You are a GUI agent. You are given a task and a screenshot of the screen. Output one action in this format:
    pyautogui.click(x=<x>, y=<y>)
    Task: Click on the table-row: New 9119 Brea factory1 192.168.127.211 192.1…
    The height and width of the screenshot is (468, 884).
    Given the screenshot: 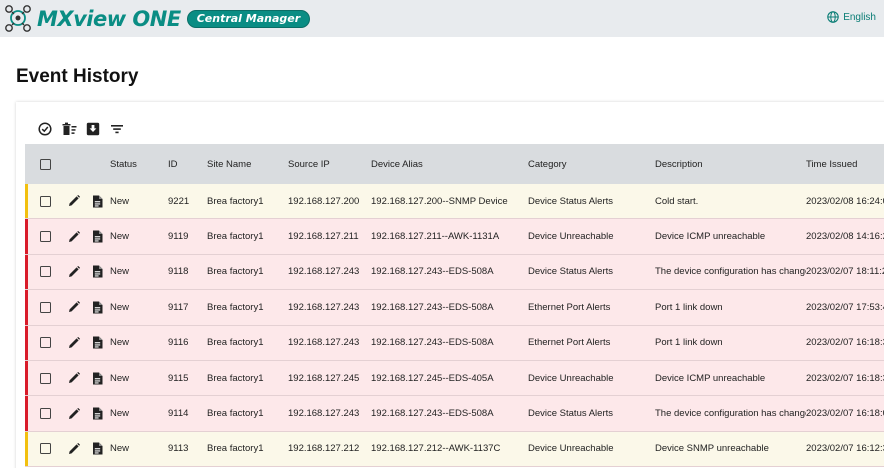 What is the action you would take?
    pyautogui.click(x=454, y=237)
    